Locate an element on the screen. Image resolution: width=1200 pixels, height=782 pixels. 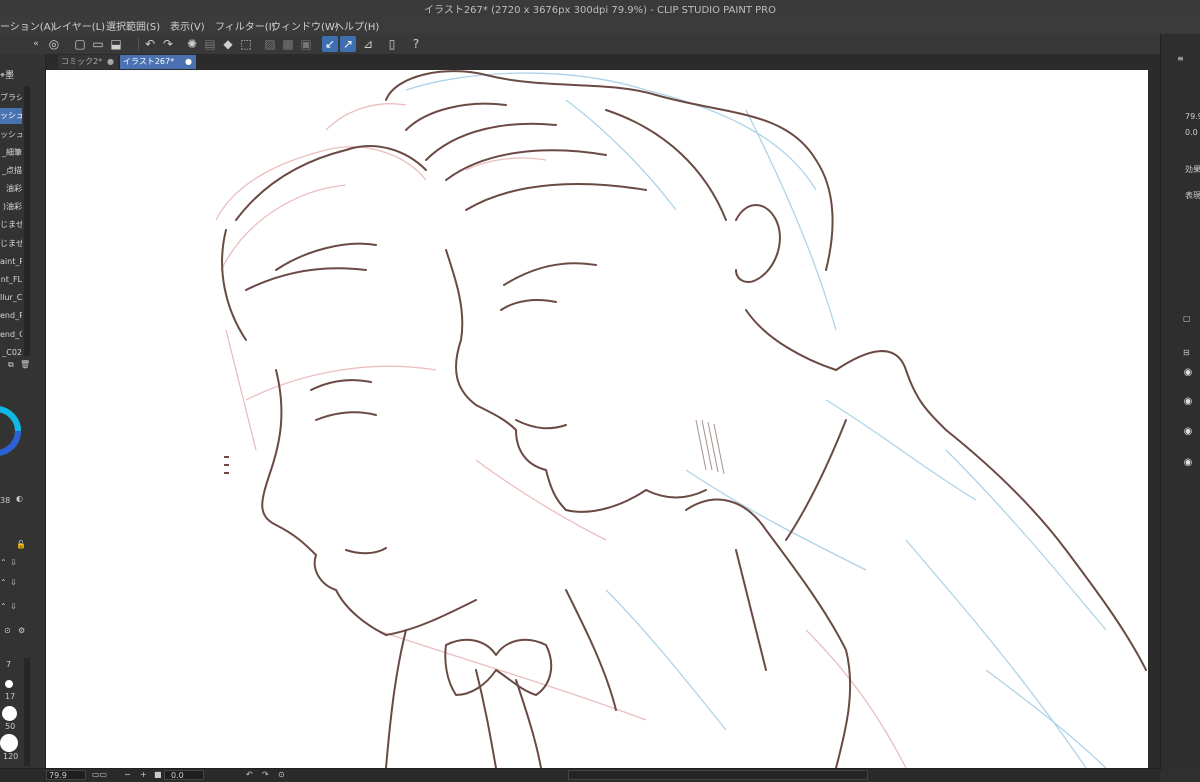
deselect-icon: ▨ is located at coordinates (270, 44).